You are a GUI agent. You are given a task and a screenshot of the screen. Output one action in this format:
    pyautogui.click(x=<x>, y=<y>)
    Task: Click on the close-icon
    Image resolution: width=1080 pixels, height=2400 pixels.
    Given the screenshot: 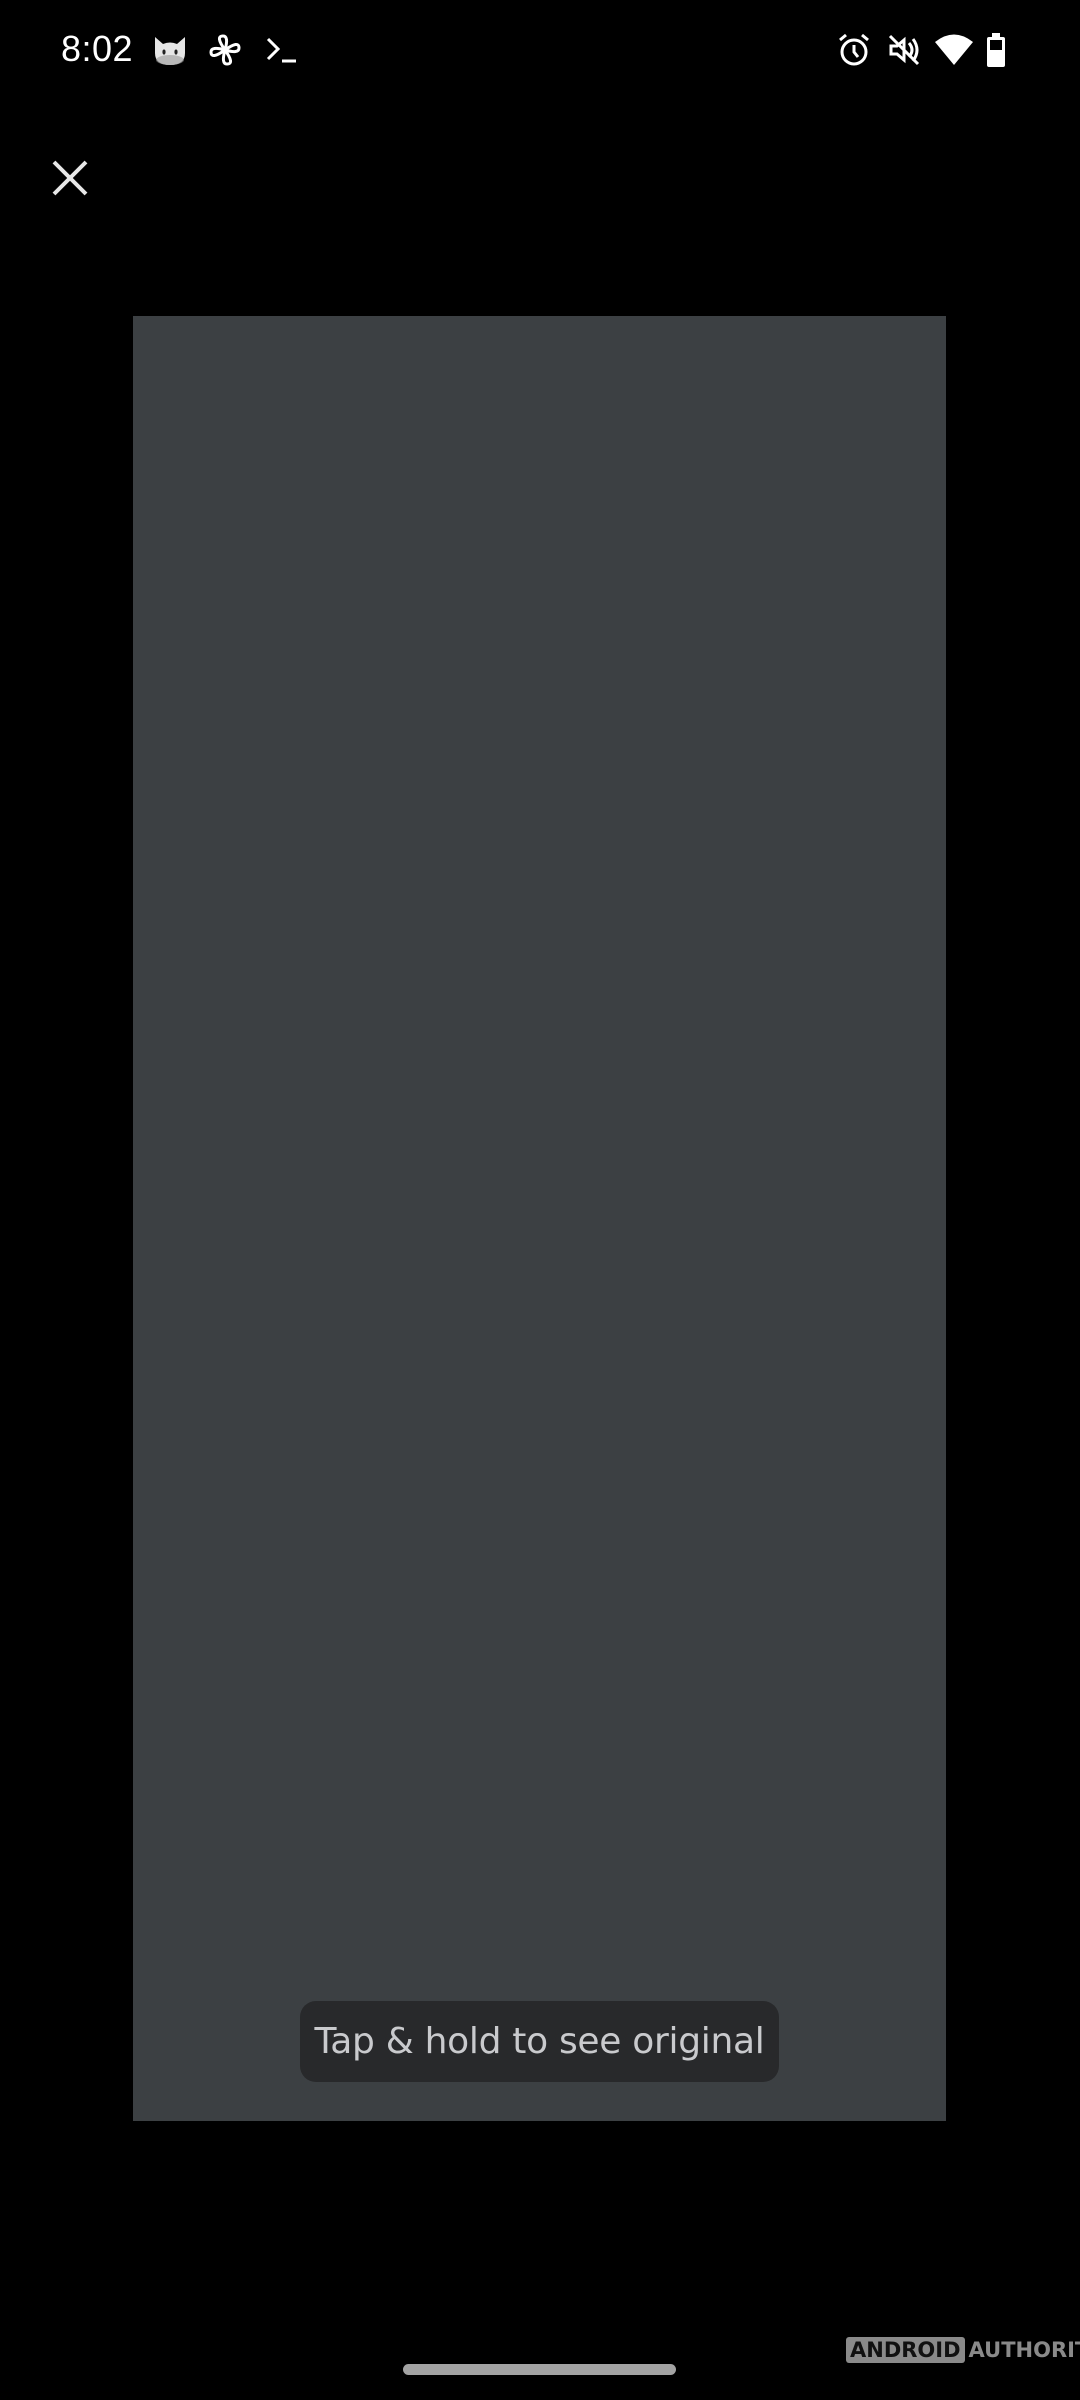 What is the action you would take?
    pyautogui.click(x=70, y=180)
    